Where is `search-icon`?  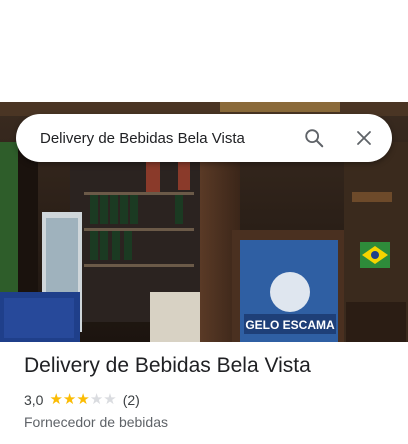 search-icon is located at coordinates (314, 138).